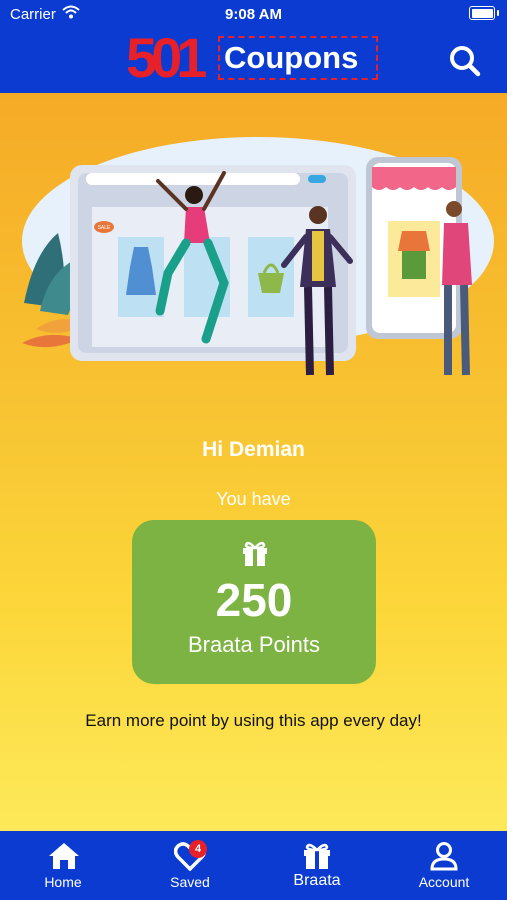  I want to click on home-icon, so click(64, 856).